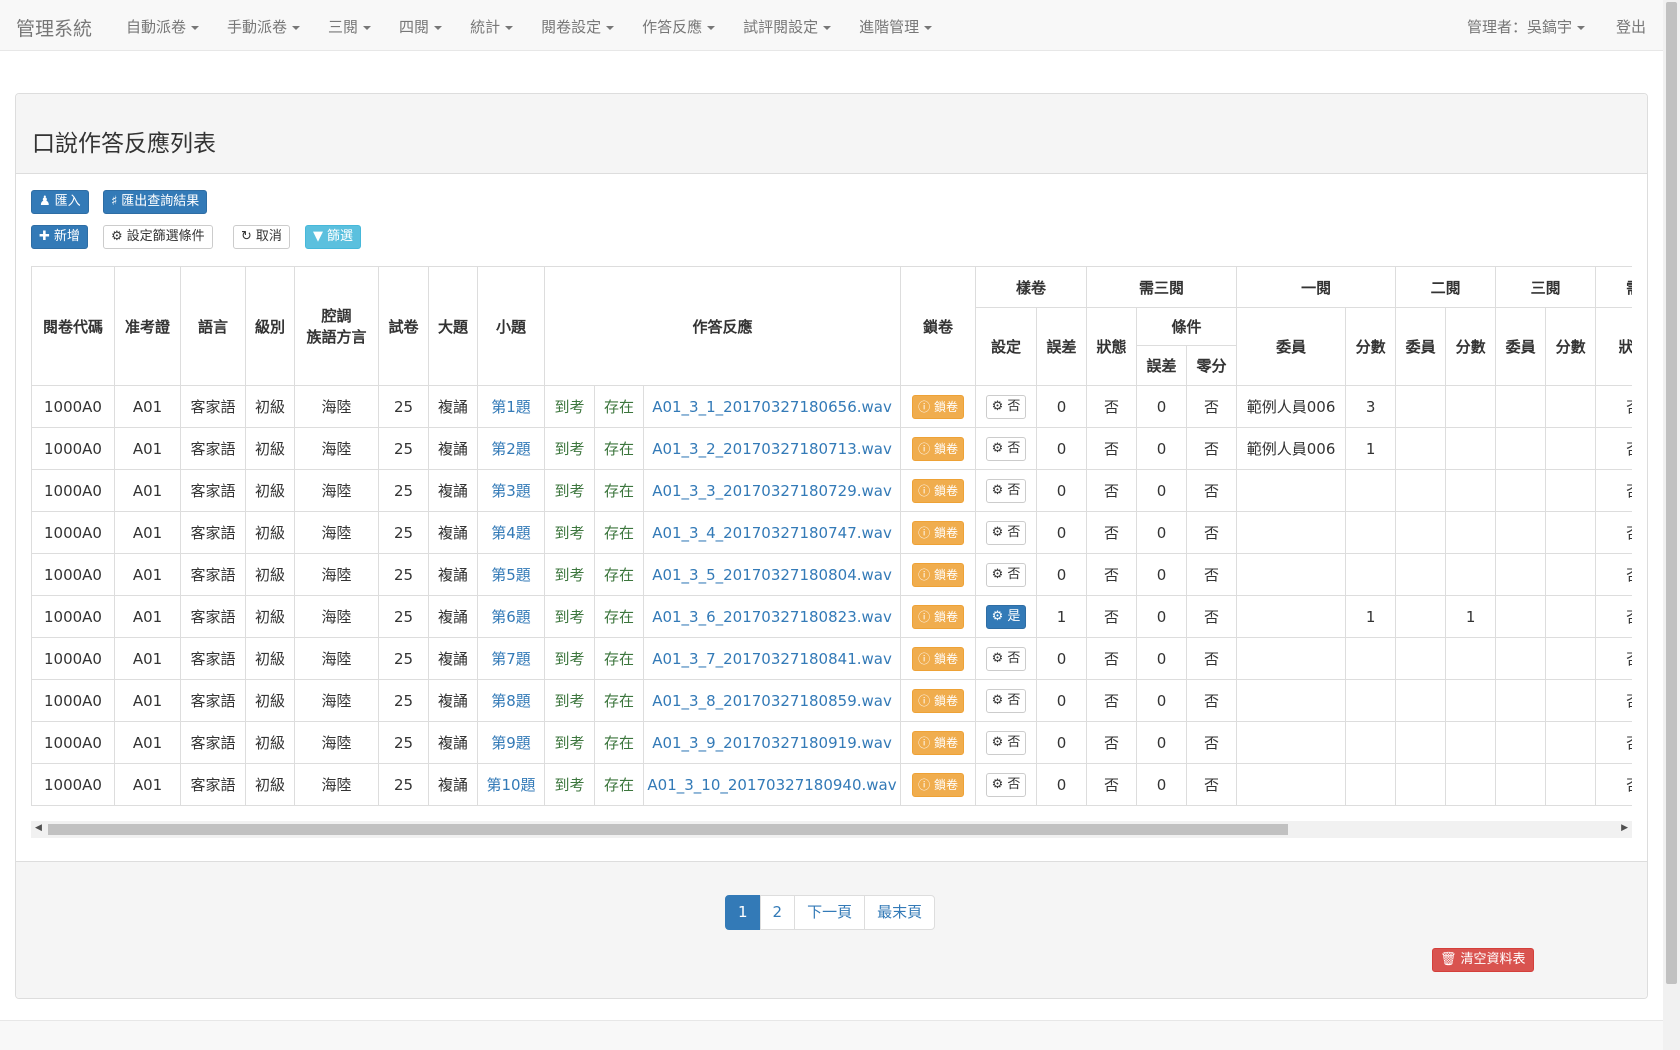  Describe the element at coordinates (619, 742) in the screenshot. I see `cell-existence: 存在` at that location.